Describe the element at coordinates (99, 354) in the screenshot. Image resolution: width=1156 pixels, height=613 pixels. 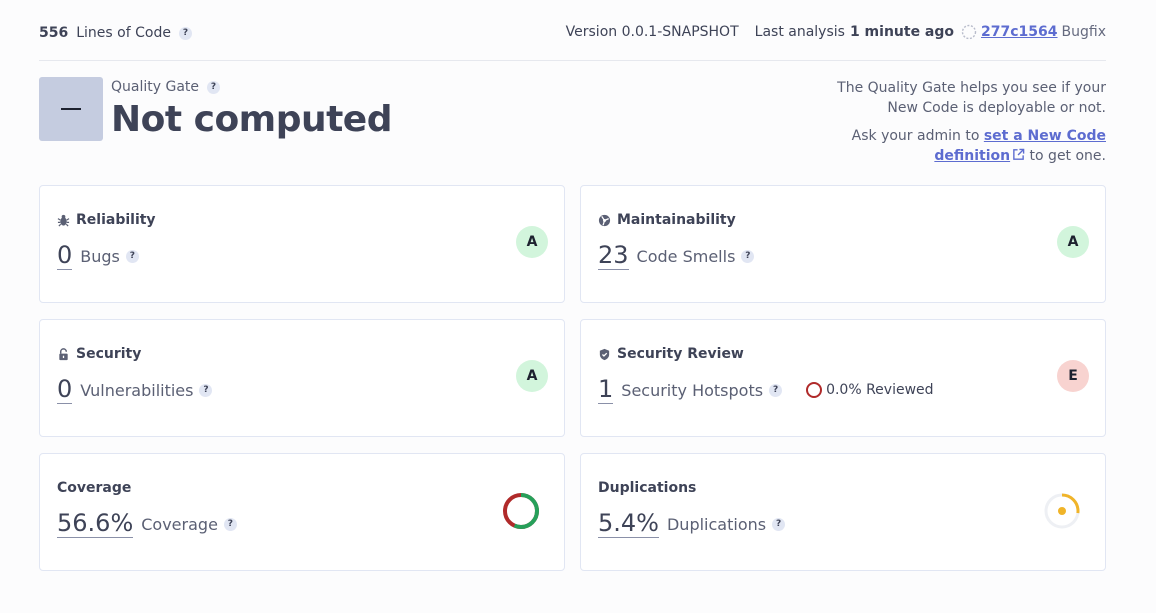
I see `security-title: Security` at that location.